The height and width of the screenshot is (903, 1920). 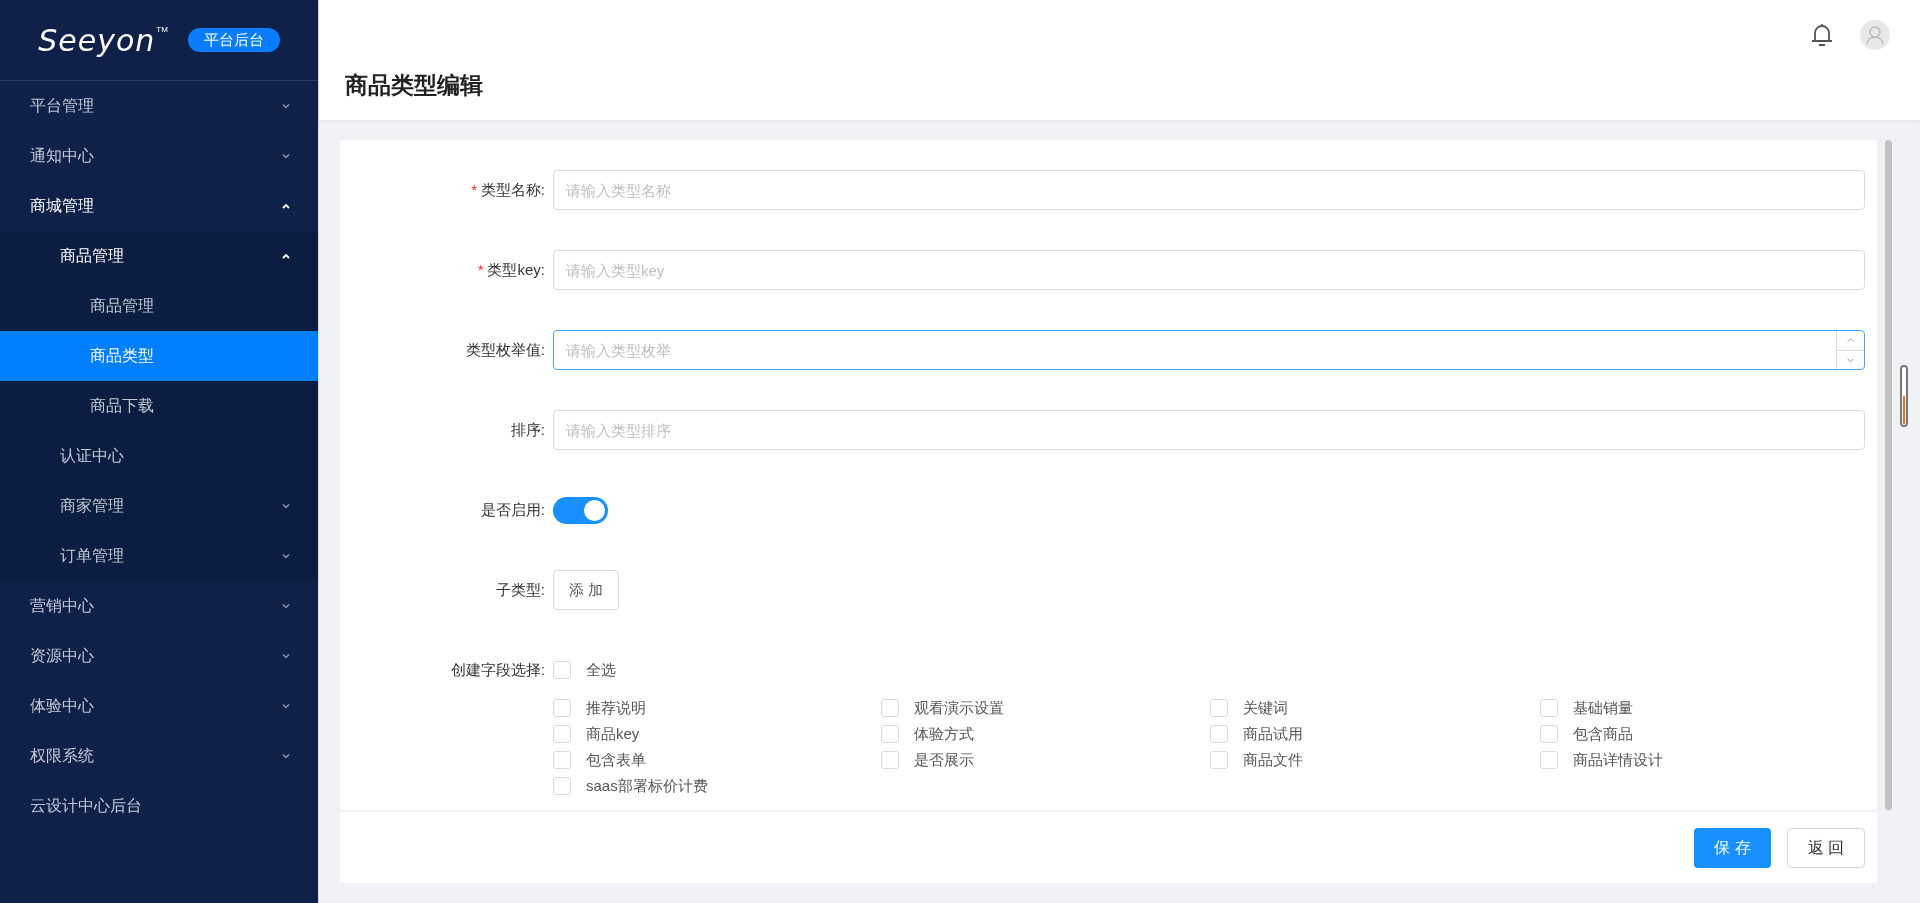 I want to click on add-button: 添 加, so click(x=586, y=590).